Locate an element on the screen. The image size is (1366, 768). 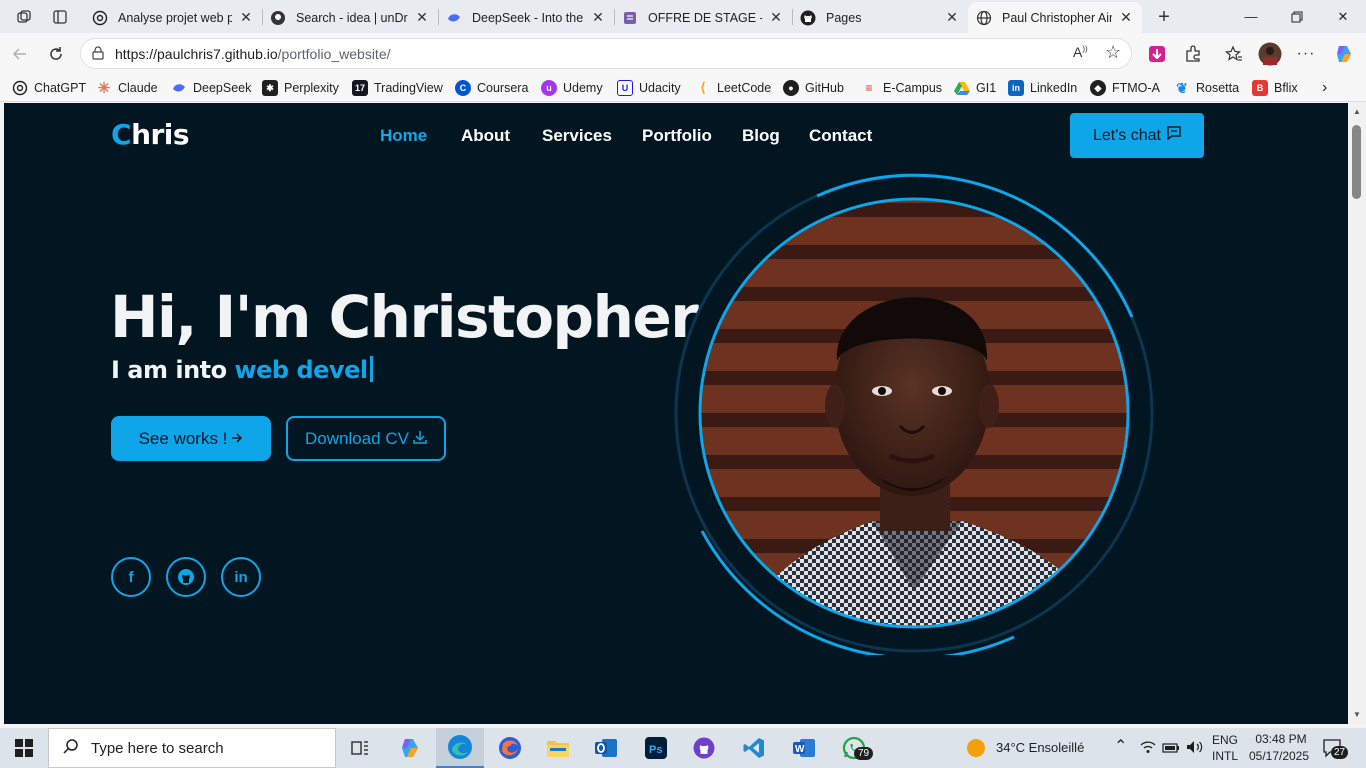
chat-icon is located at coordinates (1174, 135).